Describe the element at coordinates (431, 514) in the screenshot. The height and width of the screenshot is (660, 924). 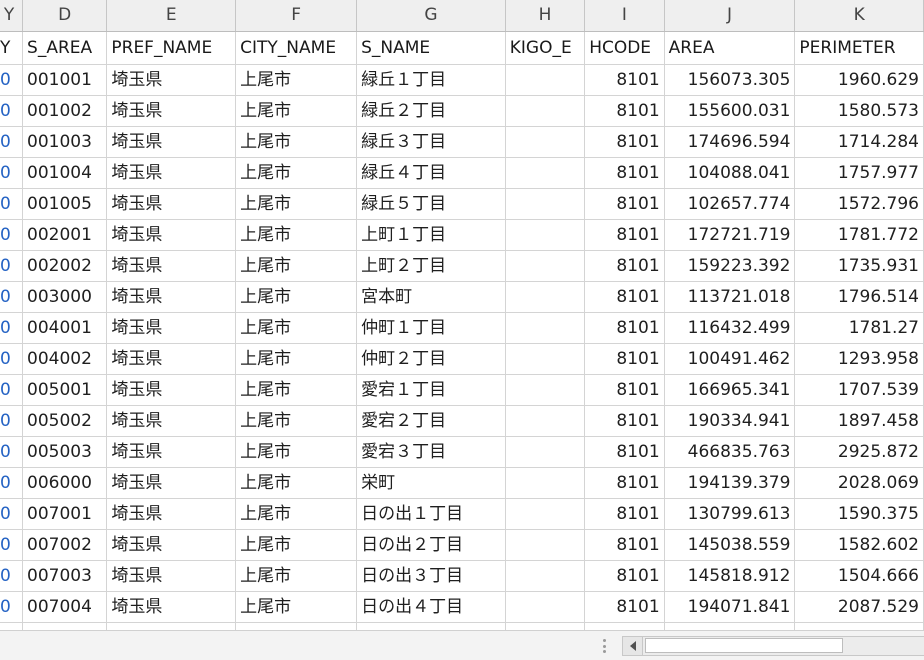
I see `cell-s_name: 日の出１丁目` at that location.